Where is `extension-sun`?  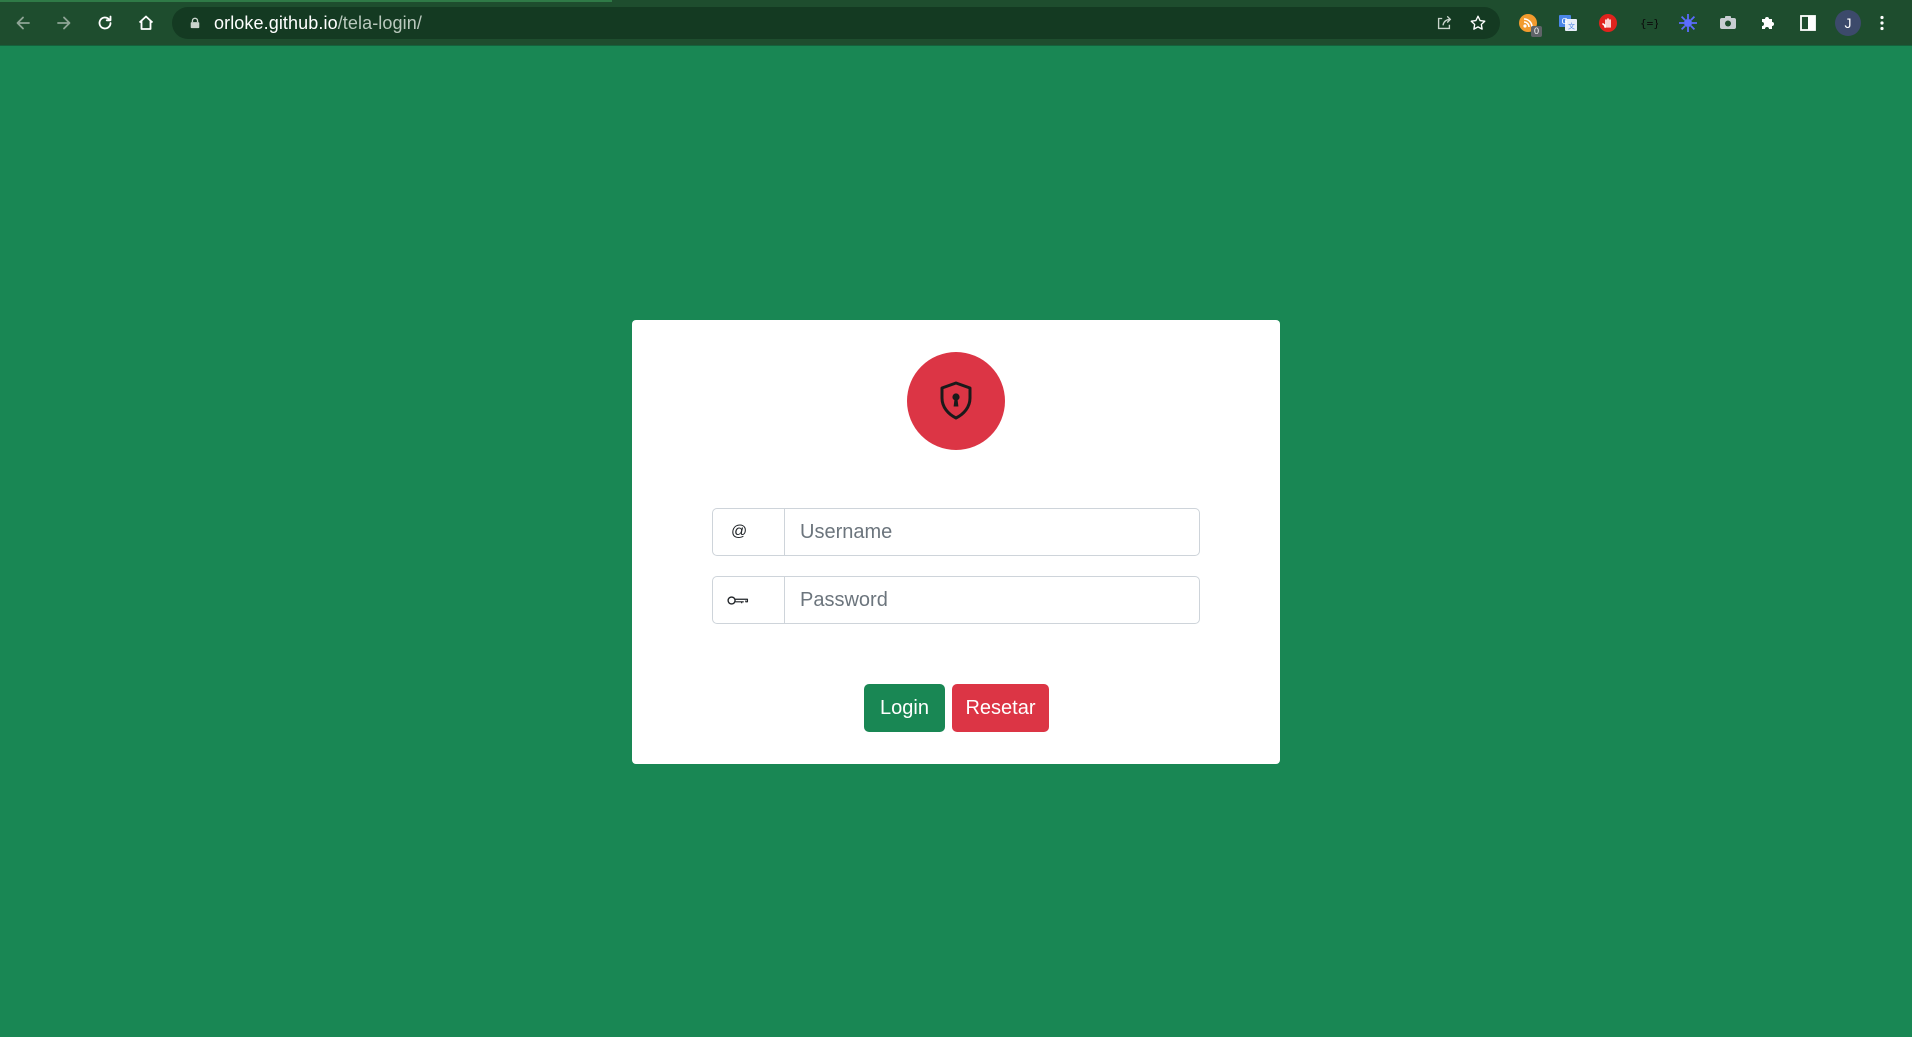
extension-sun is located at coordinates (1688, 23).